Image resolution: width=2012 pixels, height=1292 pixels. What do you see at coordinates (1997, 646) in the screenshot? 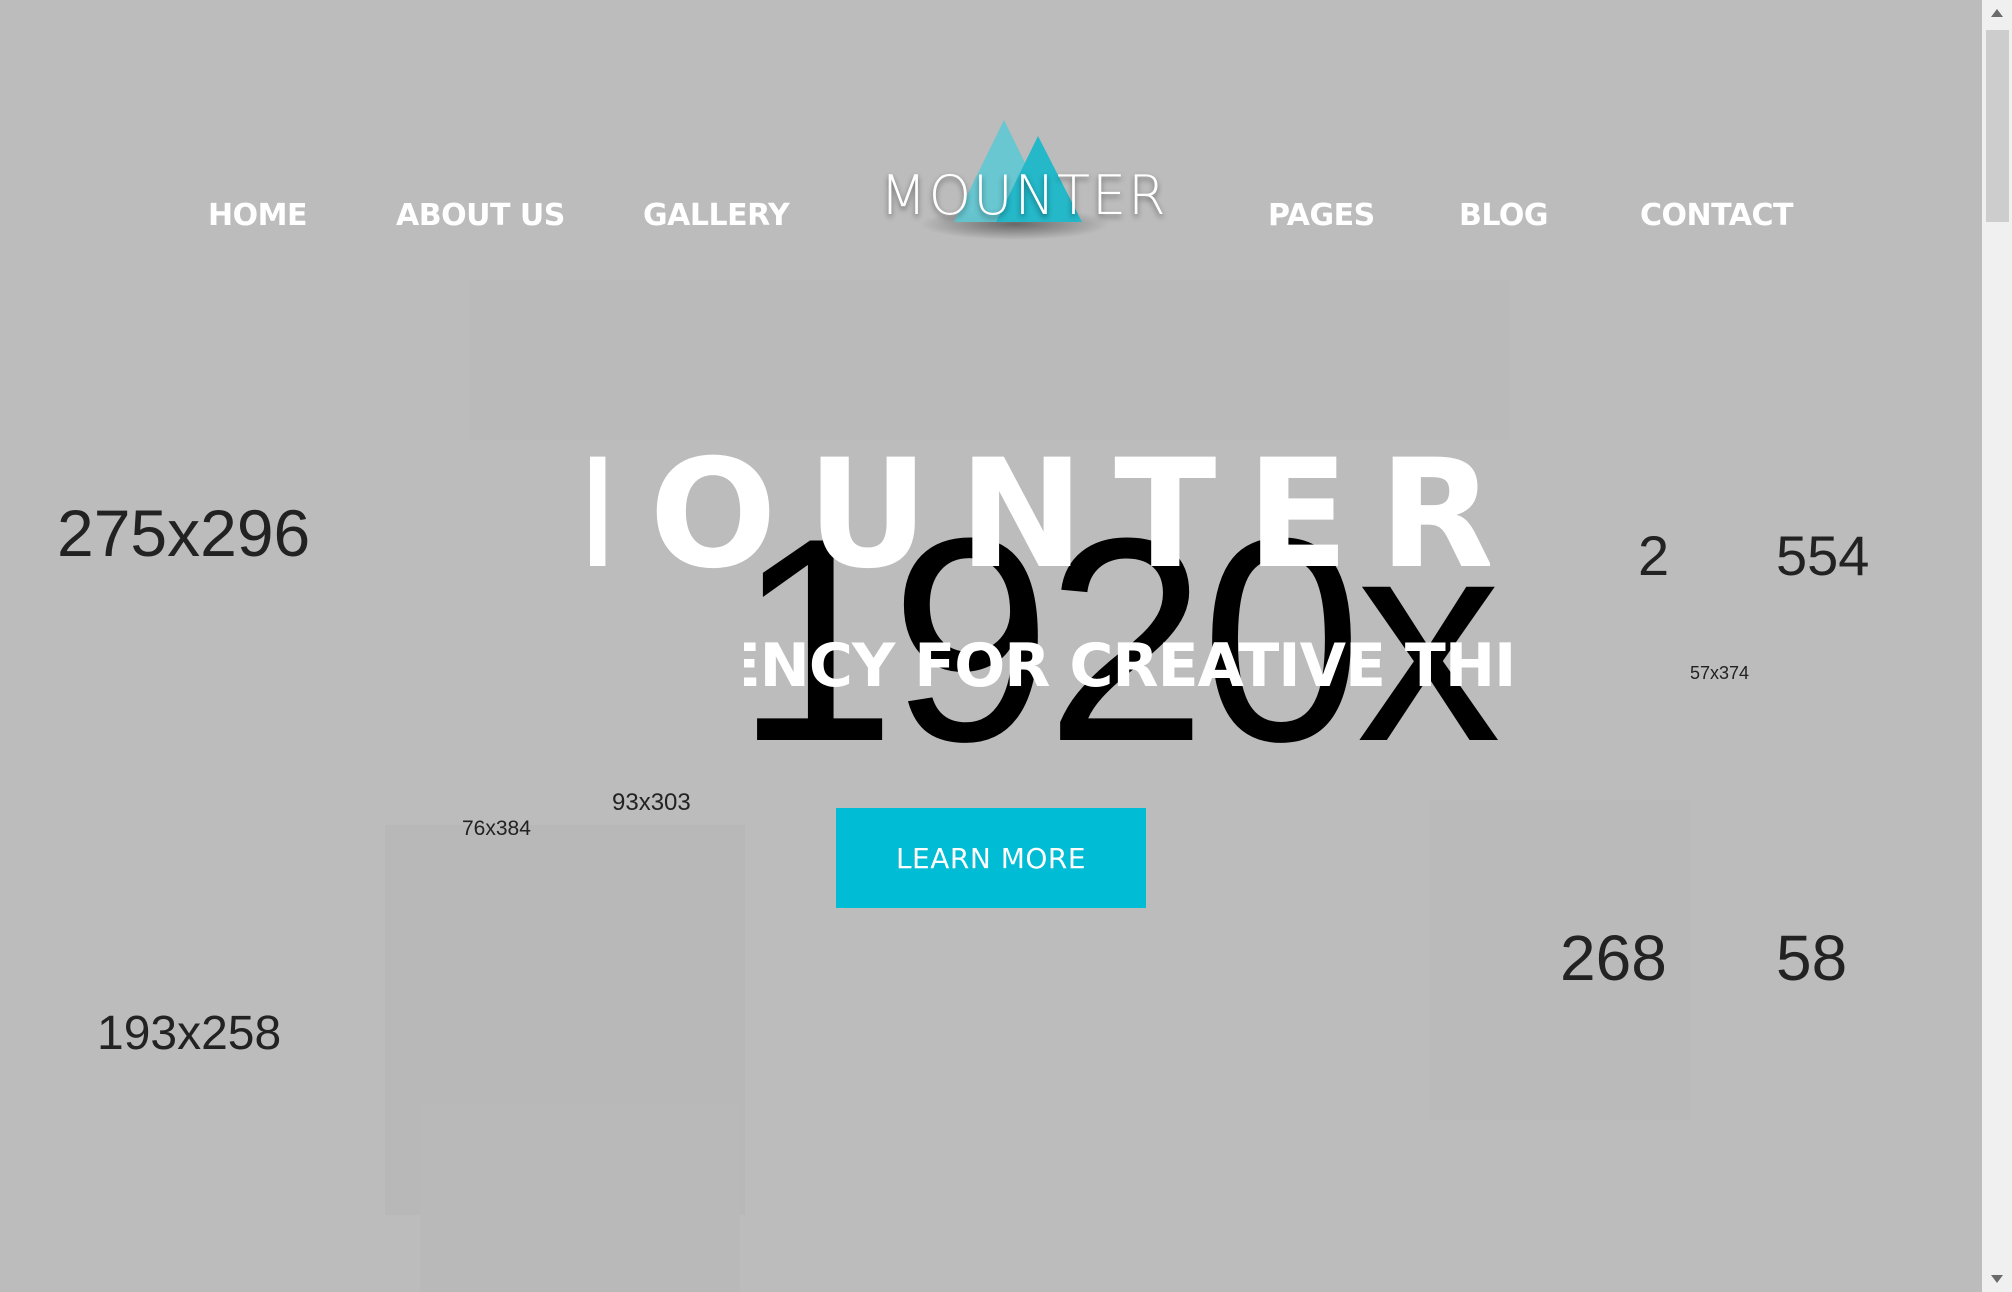
I see `vertical-scrollbar` at bounding box center [1997, 646].